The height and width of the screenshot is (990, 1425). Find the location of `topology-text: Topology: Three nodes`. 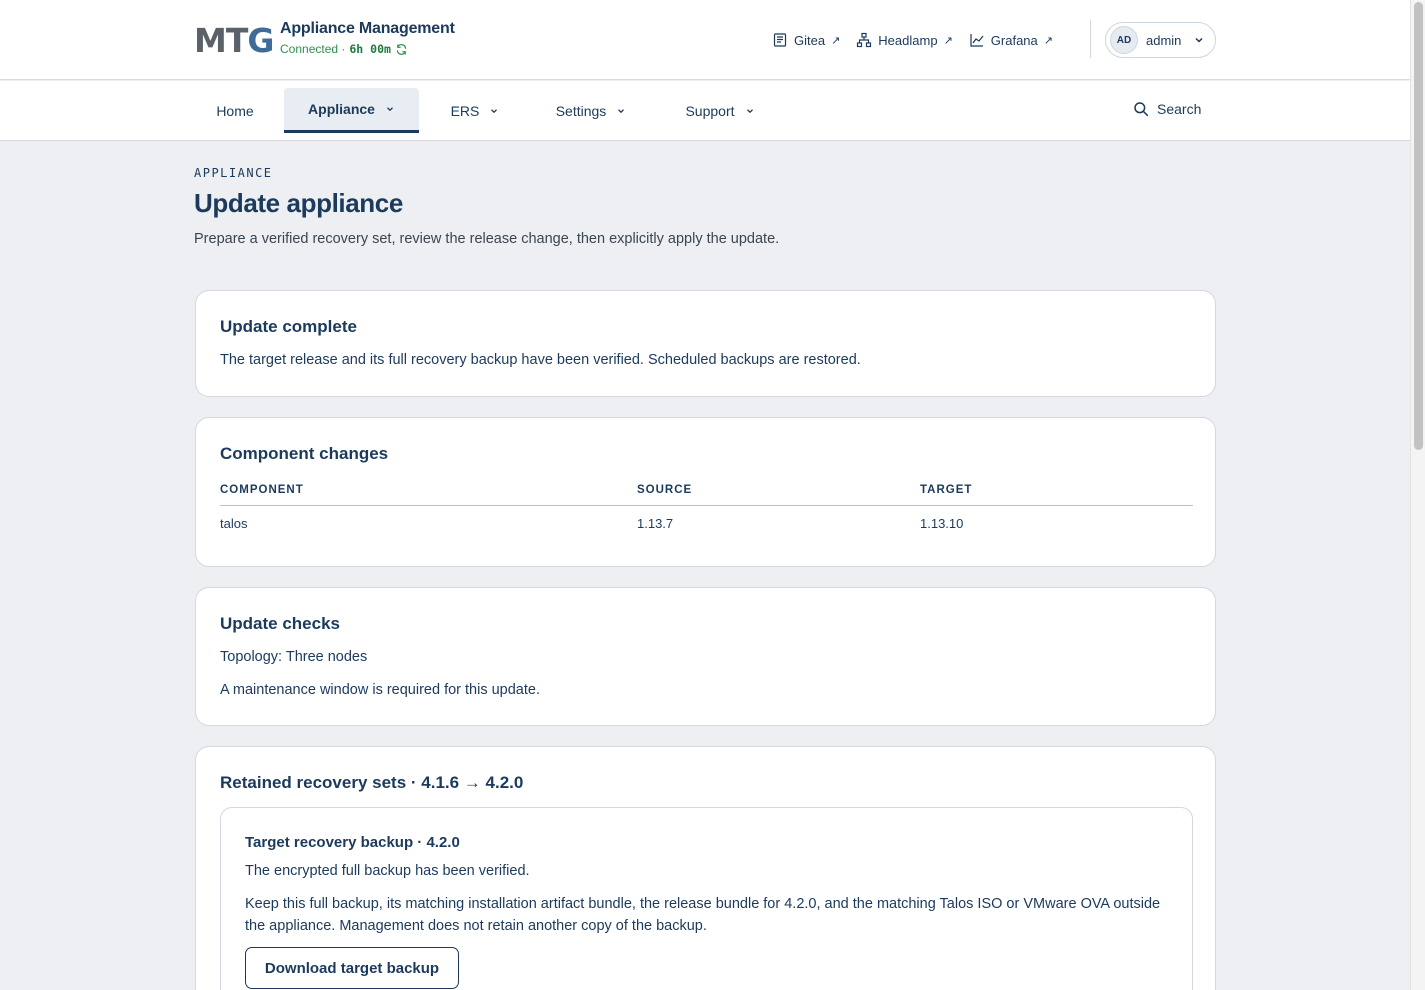

topology-text: Topology: Three nodes is located at coordinates (294, 657).